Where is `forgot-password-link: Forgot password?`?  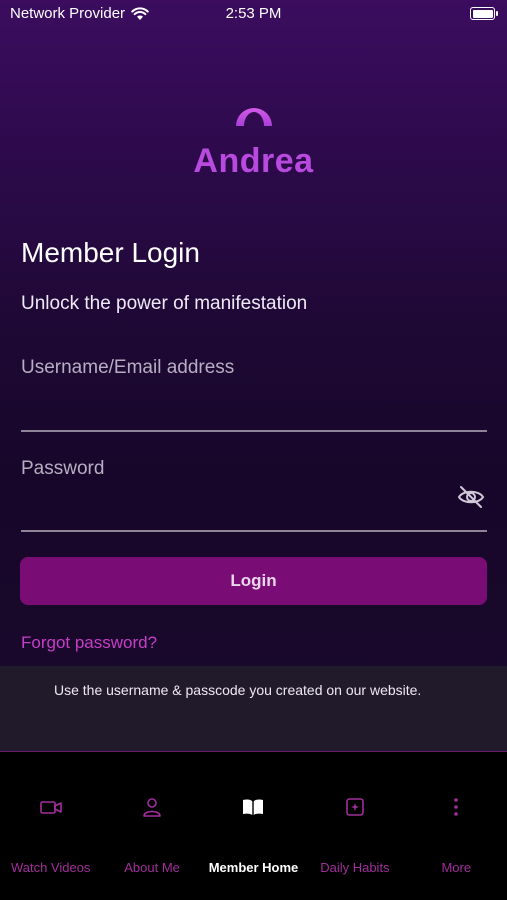 forgot-password-link: Forgot password? is located at coordinates (89, 643).